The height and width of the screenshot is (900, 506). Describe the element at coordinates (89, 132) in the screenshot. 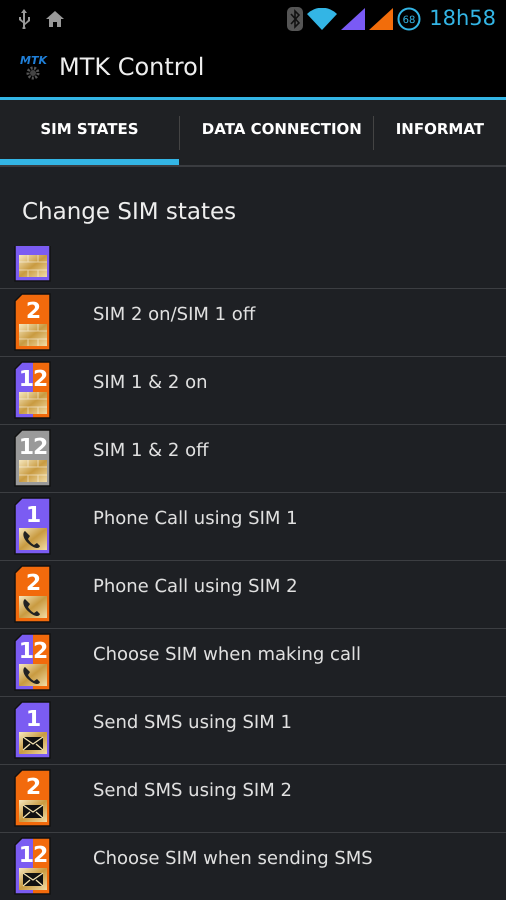

I see `tab: SIM STATES` at that location.